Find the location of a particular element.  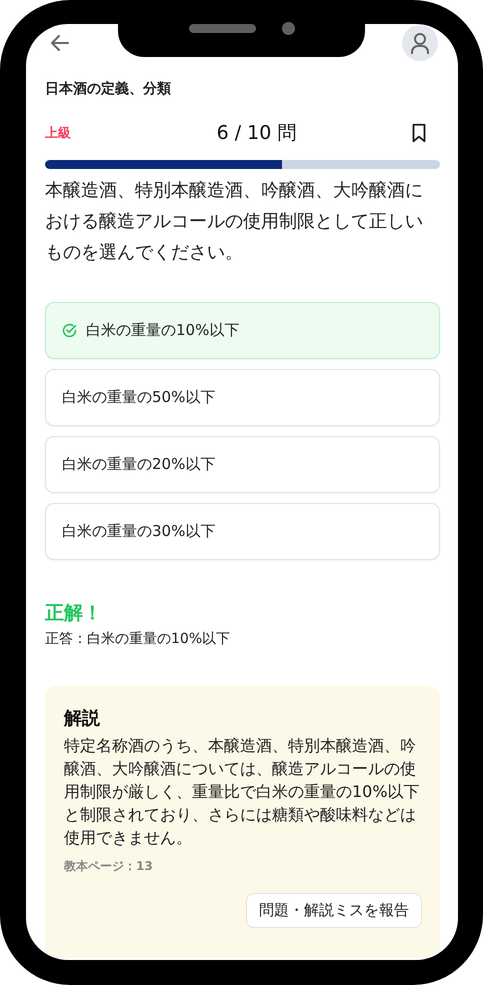

level-label: 上級 is located at coordinates (58, 133).